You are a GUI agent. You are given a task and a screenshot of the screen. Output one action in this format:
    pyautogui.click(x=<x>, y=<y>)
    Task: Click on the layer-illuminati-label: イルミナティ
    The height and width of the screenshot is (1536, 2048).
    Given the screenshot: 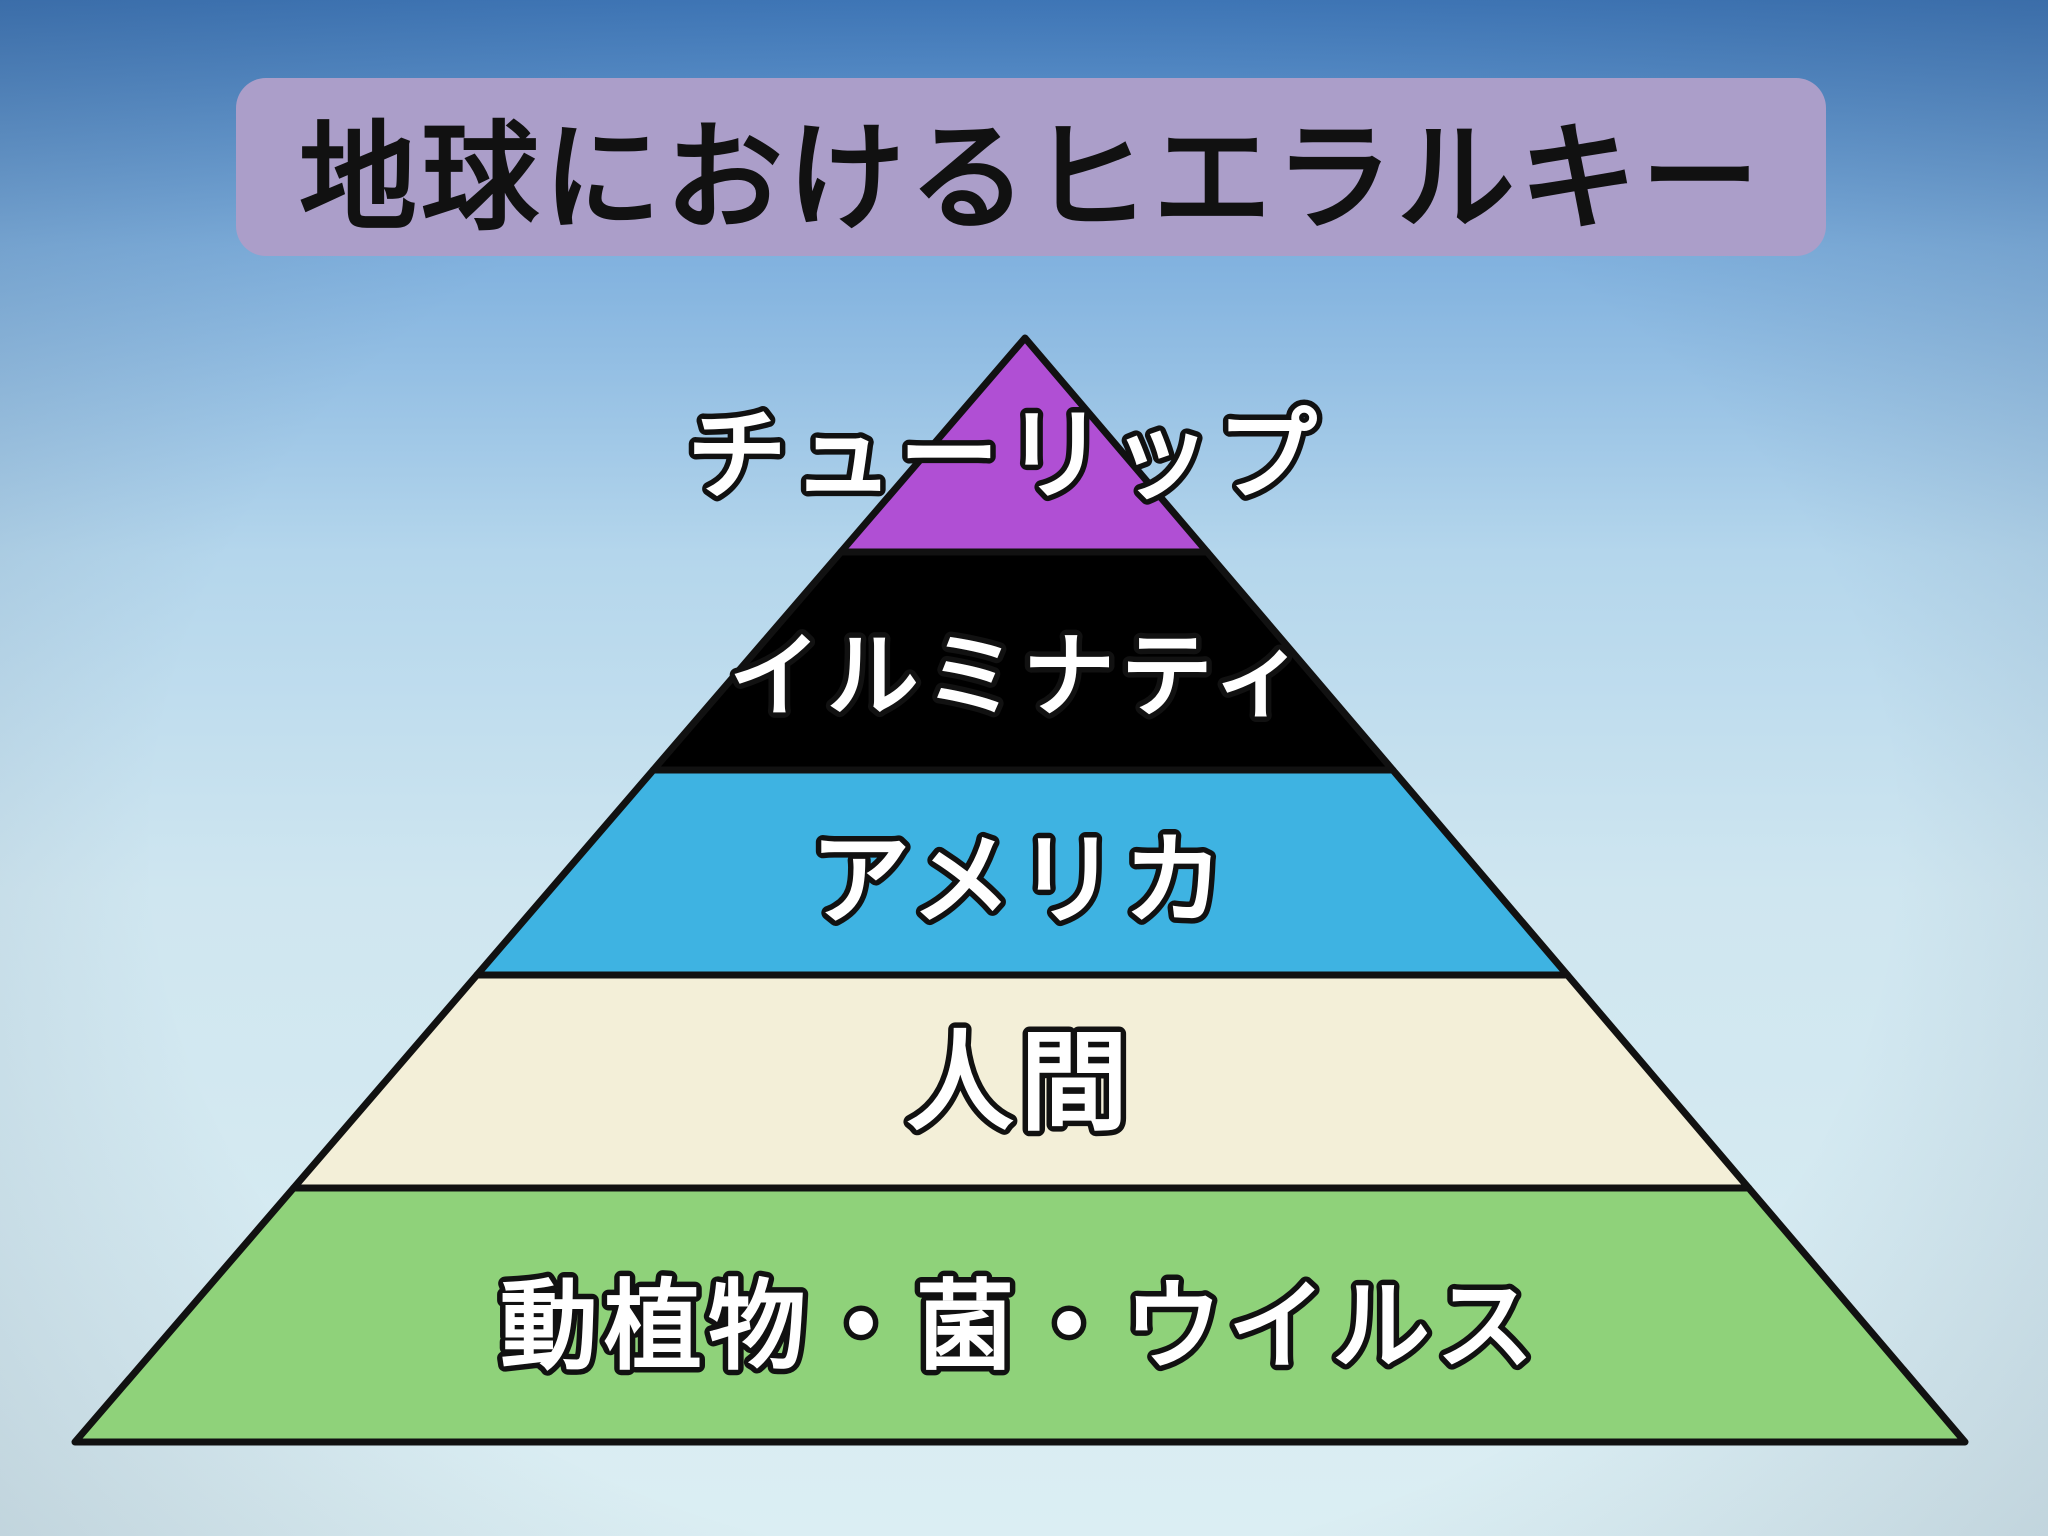 What is the action you would take?
    pyautogui.click(x=1020, y=676)
    